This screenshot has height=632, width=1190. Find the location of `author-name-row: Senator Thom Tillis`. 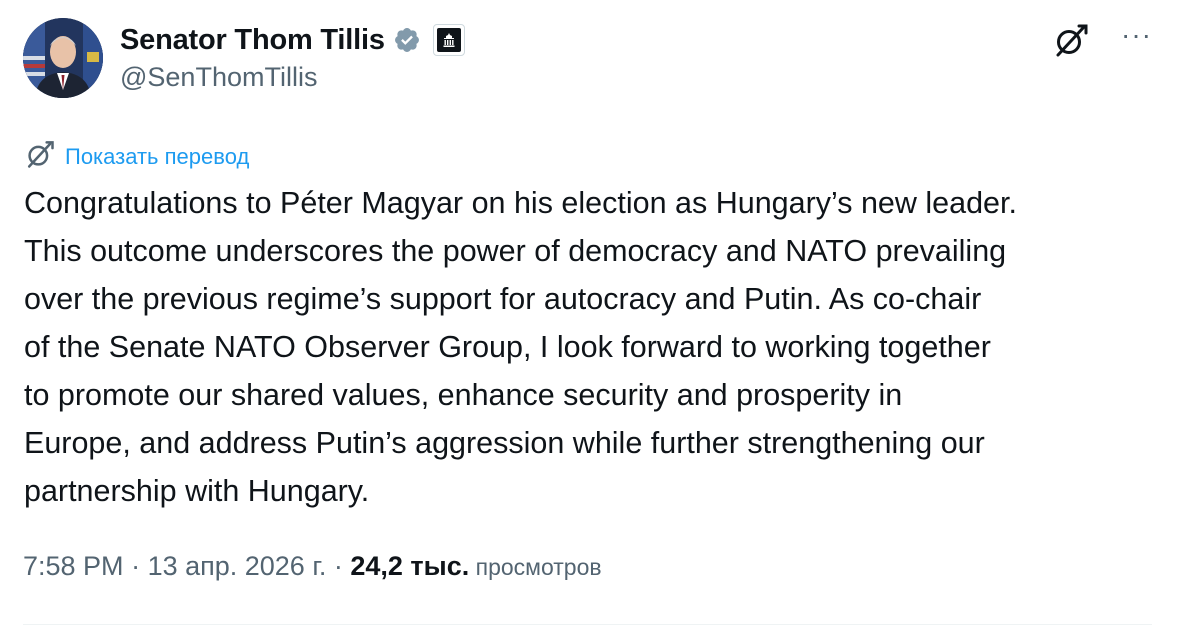

author-name-row: Senator Thom Tillis is located at coordinates (292, 40).